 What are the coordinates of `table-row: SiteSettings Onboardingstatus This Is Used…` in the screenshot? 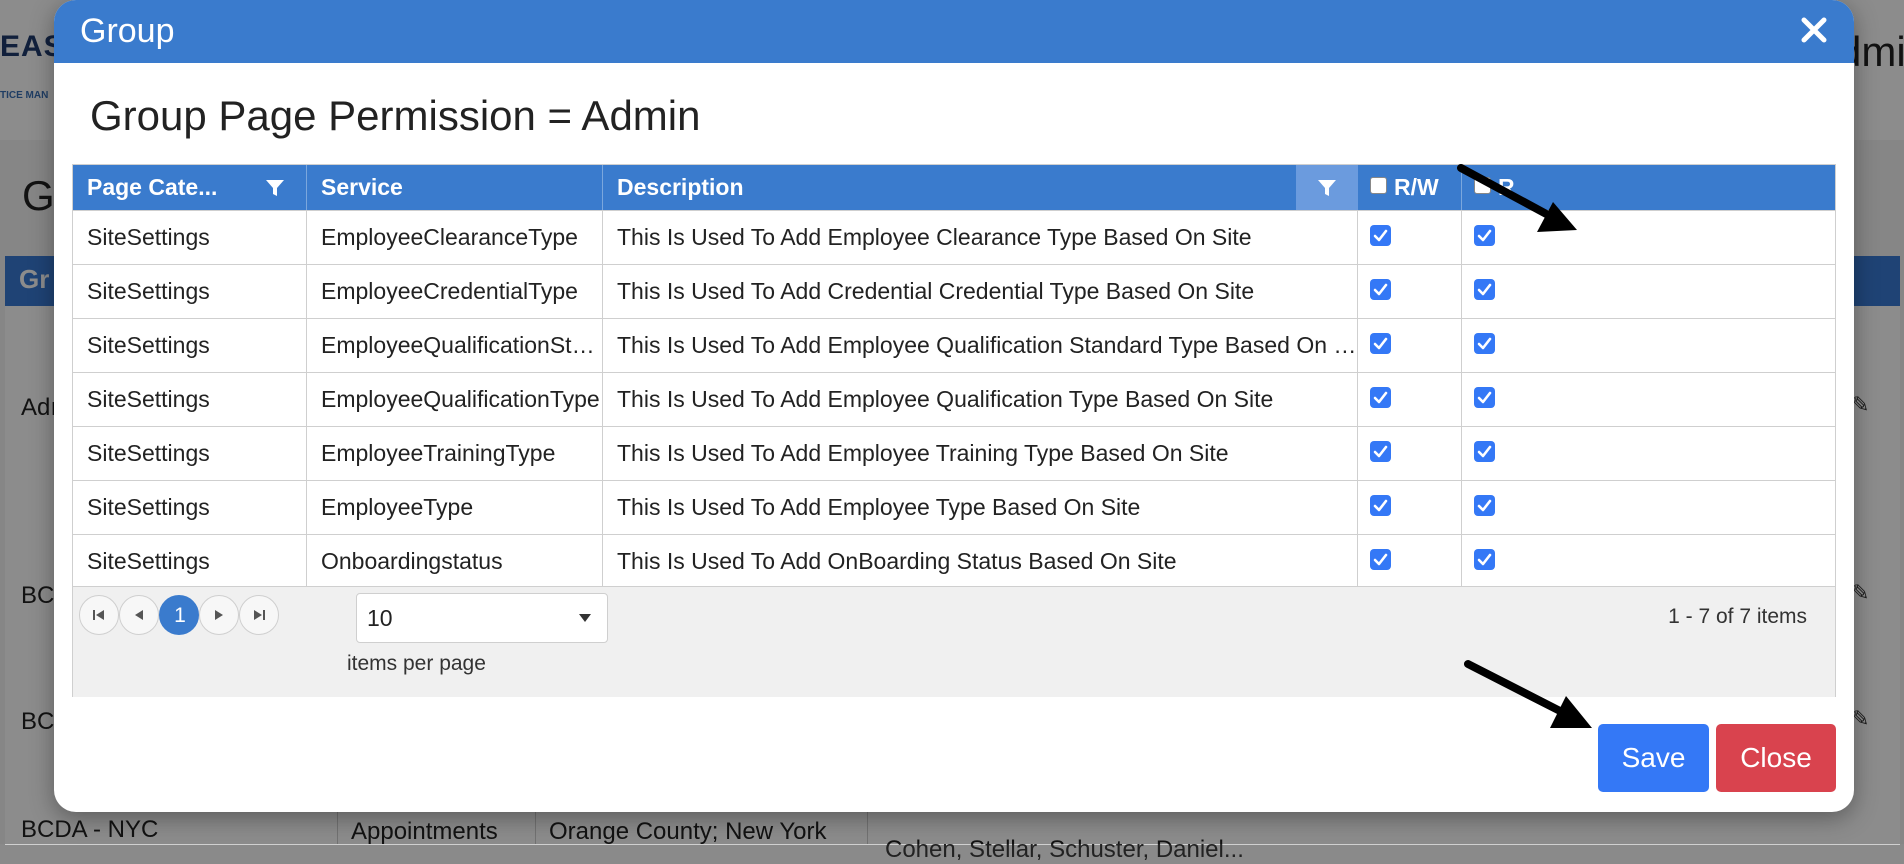 It's located at (954, 561).